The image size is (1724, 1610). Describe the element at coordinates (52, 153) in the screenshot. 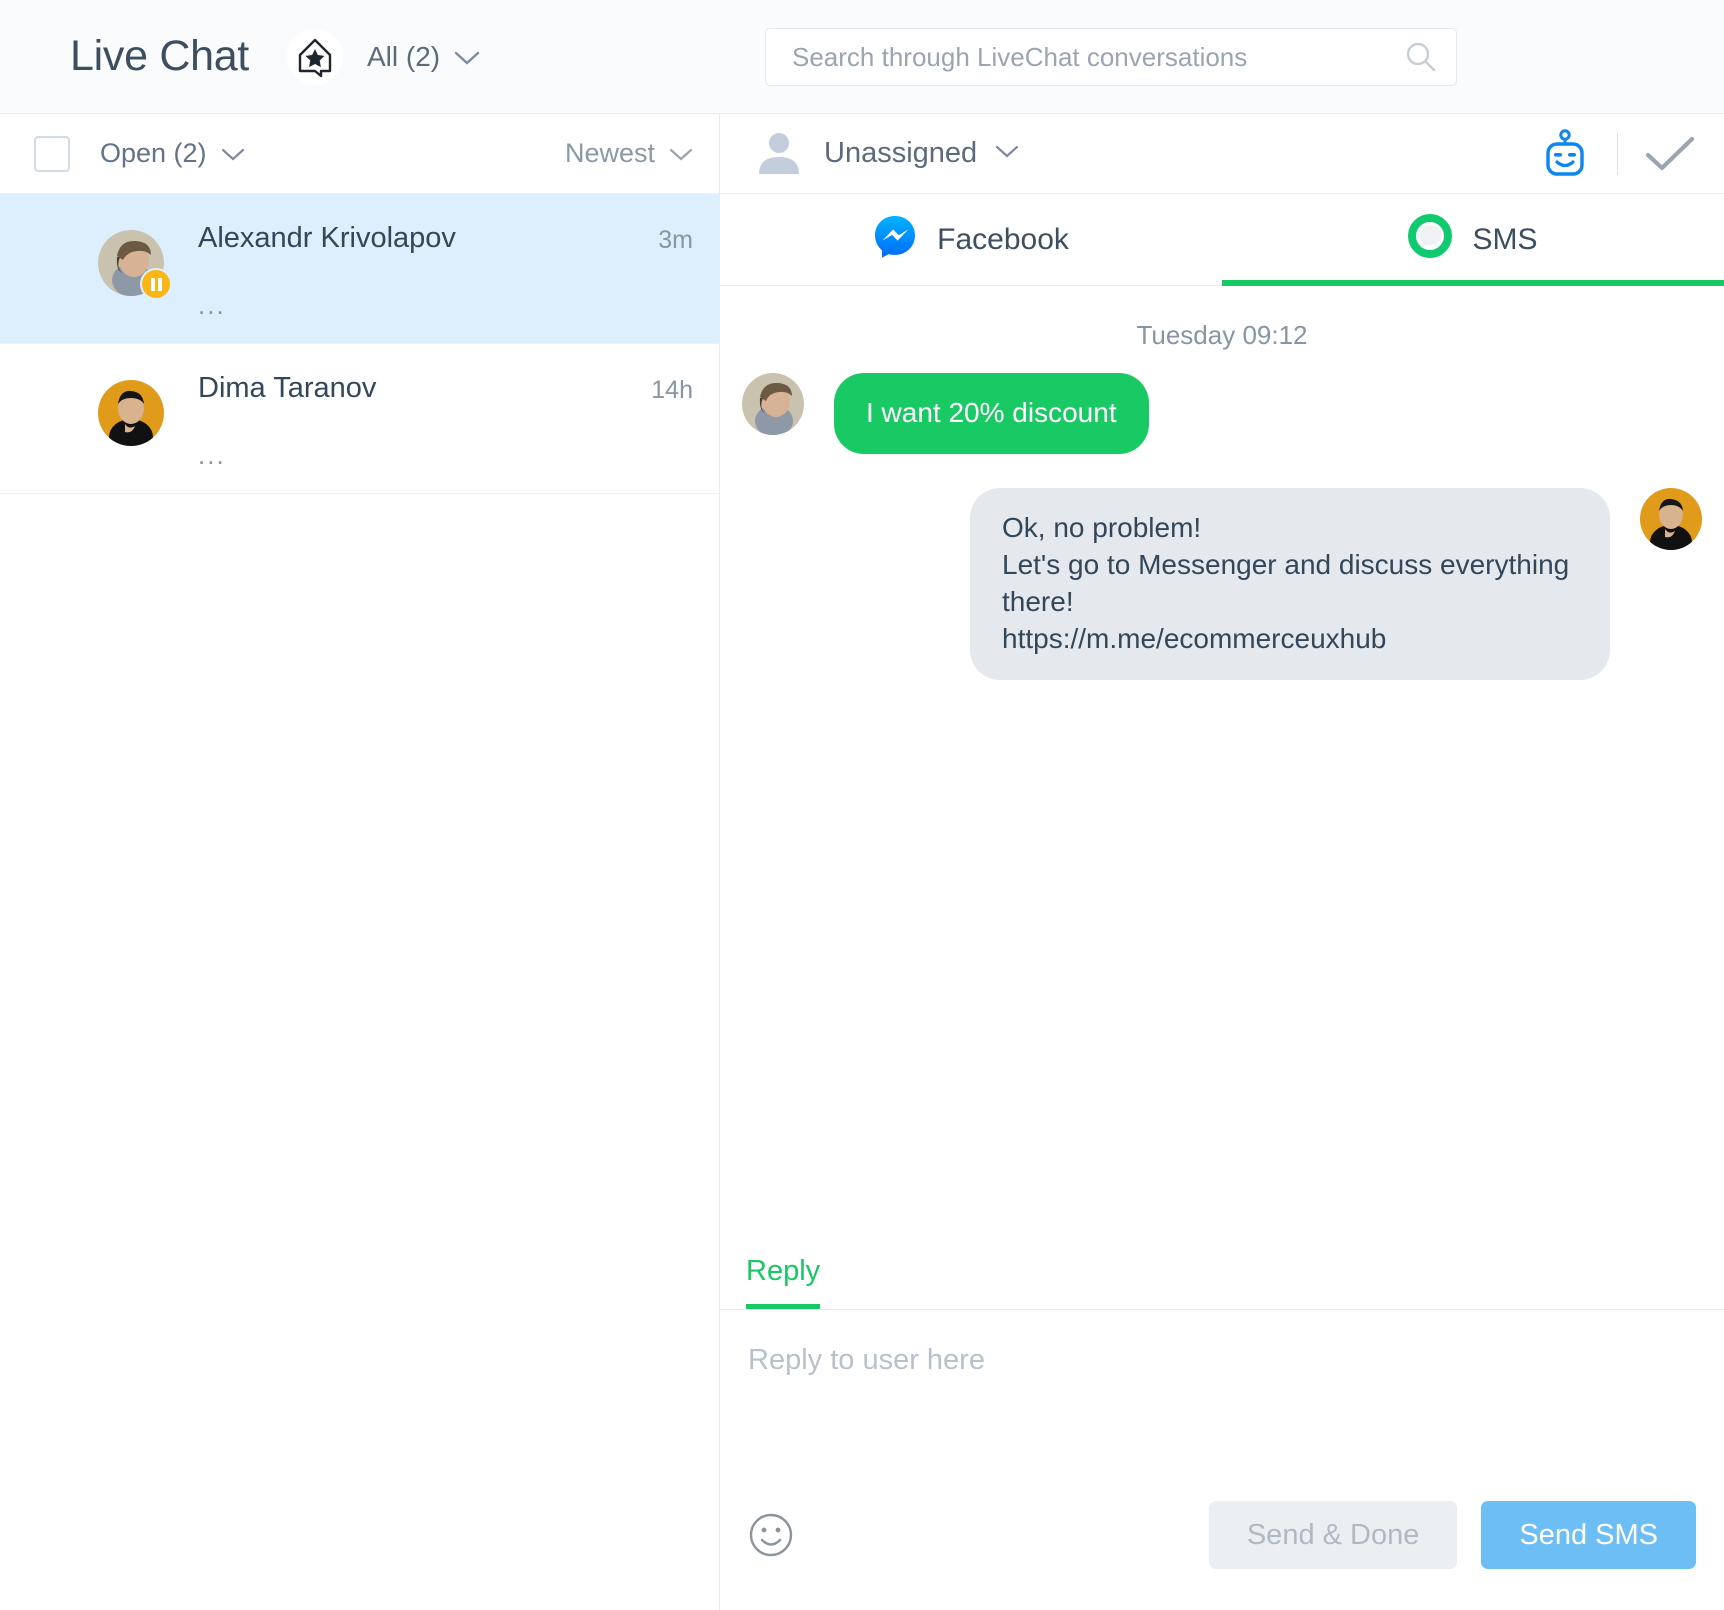

I see `select-all-checkbox` at that location.